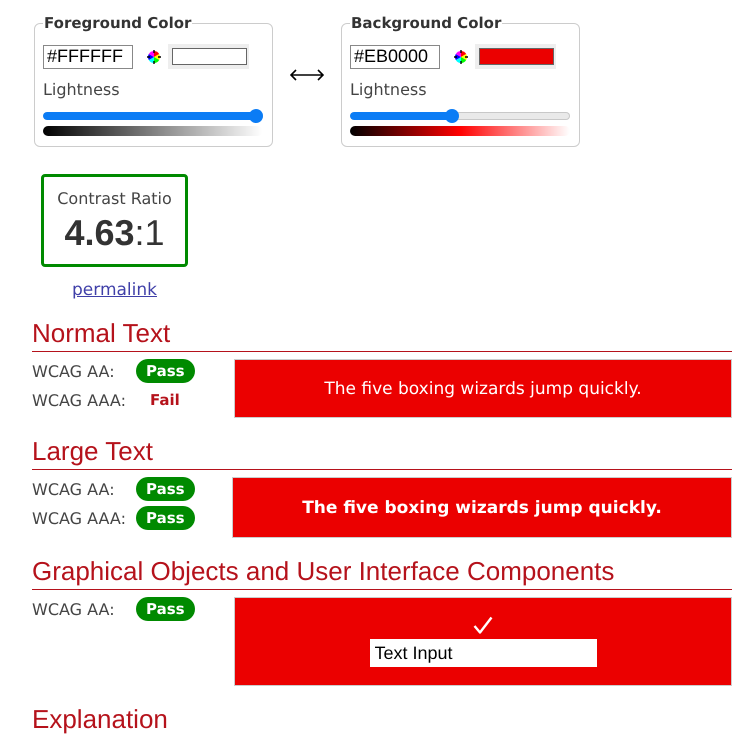 This screenshot has height=737, width=753. I want to click on hex-input: #FFFFFF, so click(88, 56).